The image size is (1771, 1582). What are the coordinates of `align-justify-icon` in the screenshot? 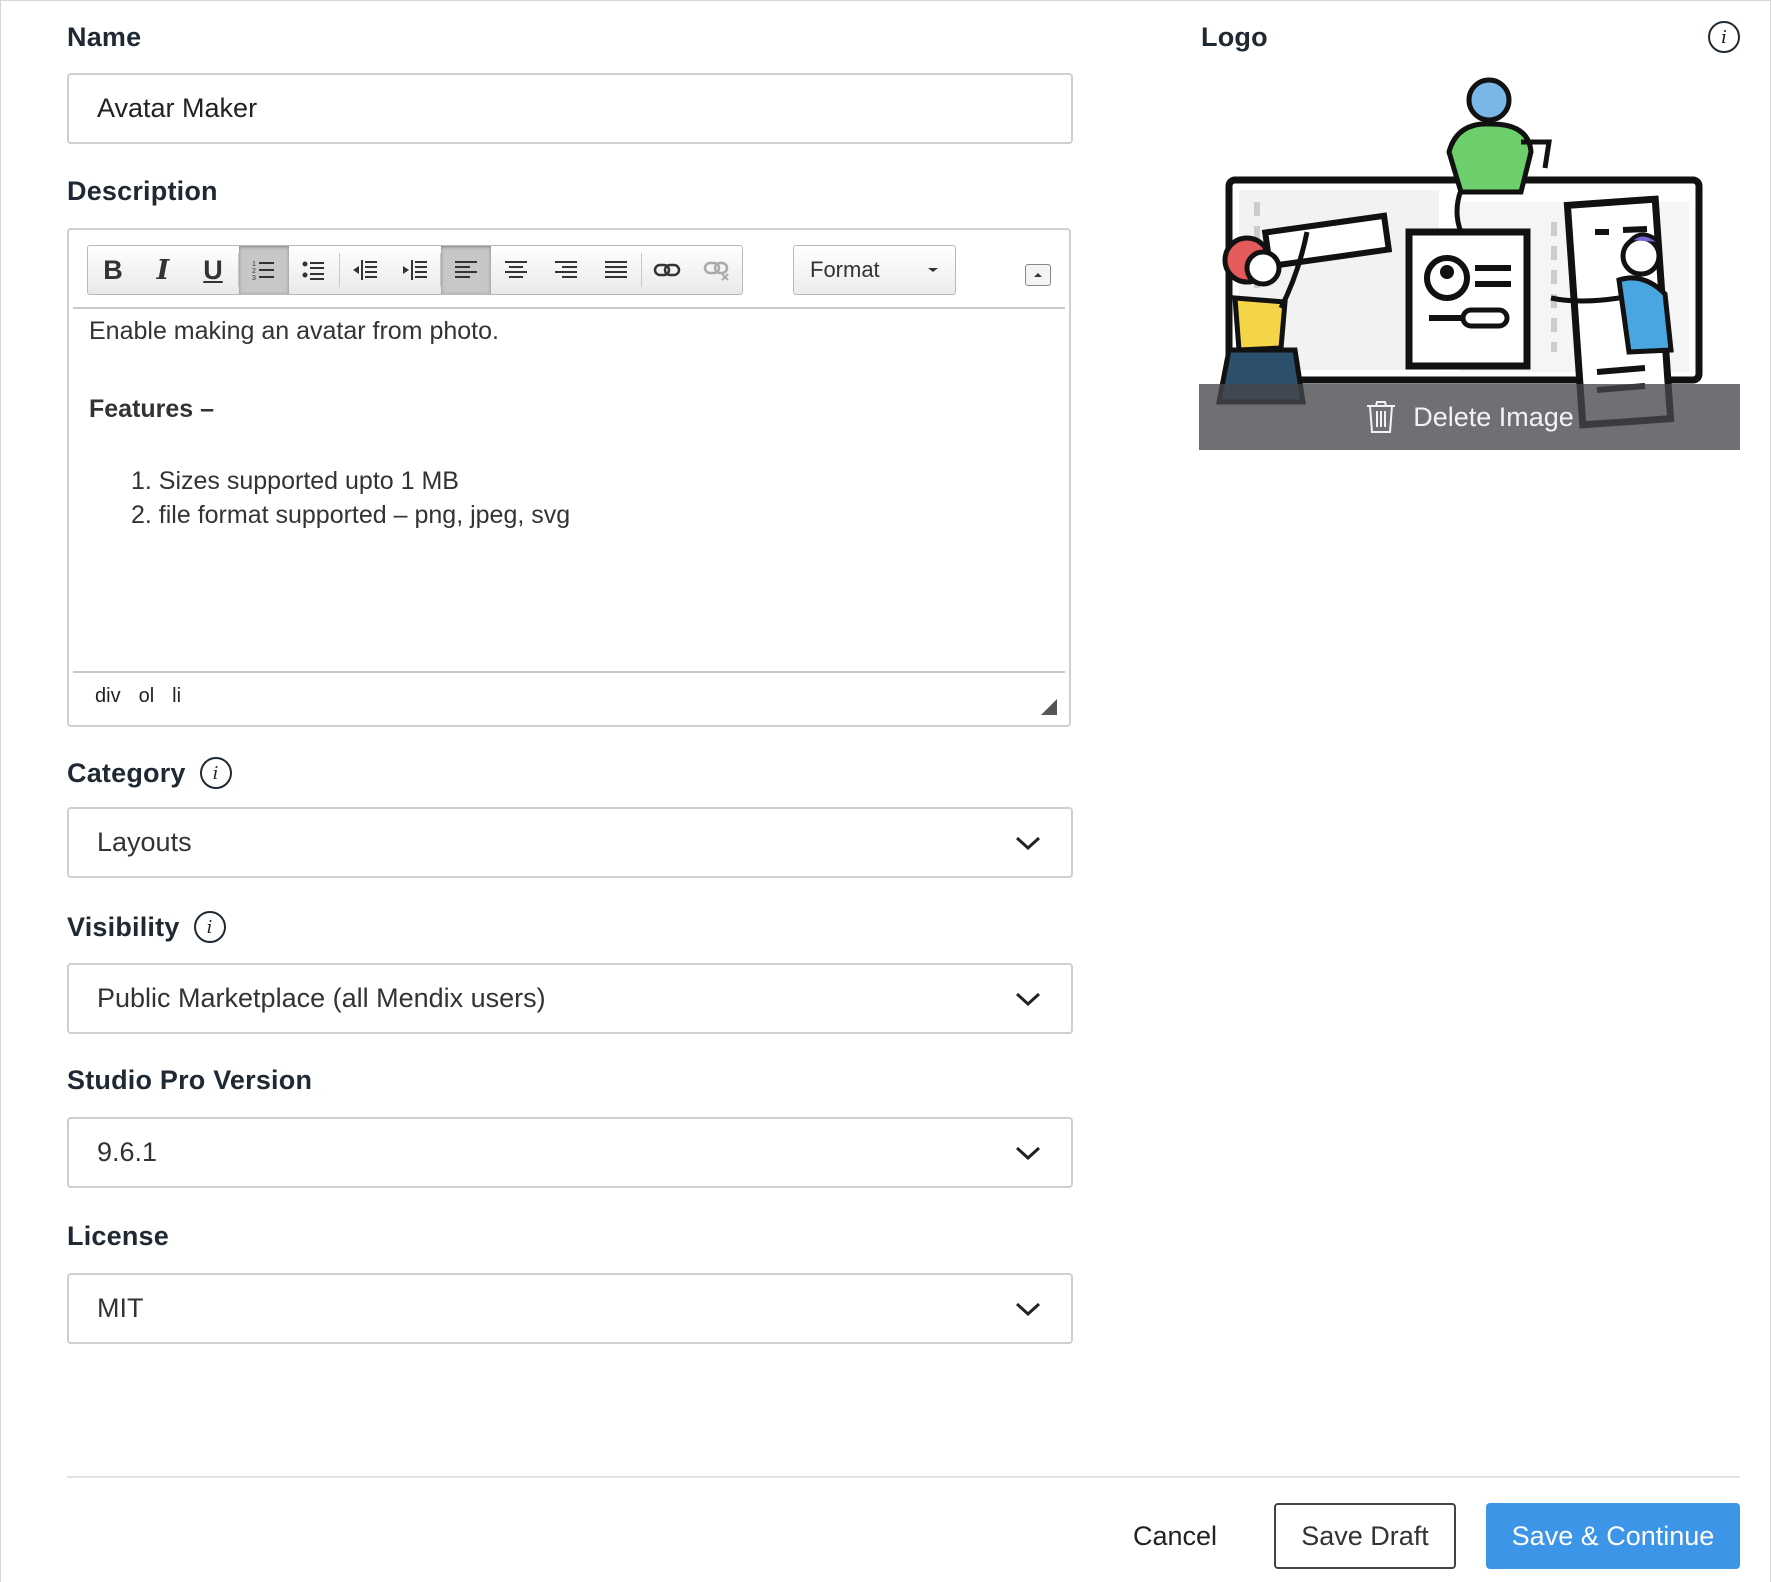 It's located at (616, 269).